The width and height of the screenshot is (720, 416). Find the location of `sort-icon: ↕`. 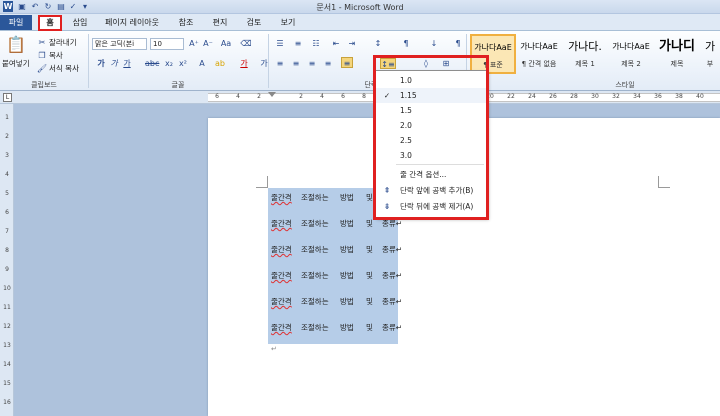

sort-icon: ↕ is located at coordinates (378, 43).